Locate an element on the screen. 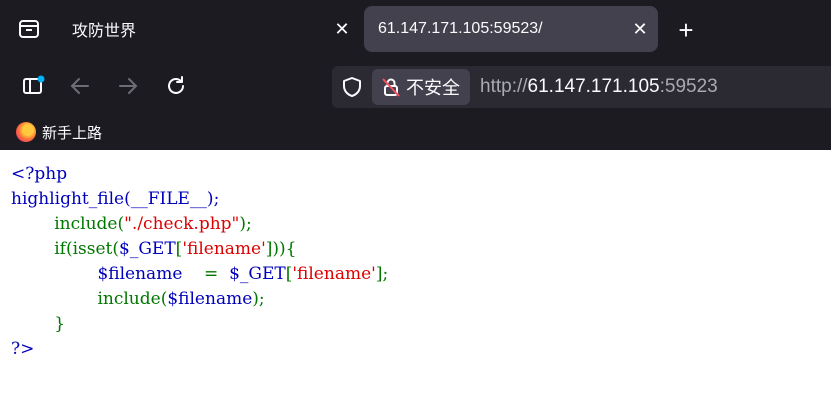 Image resolution: width=831 pixels, height=393 pixels. new-tab-button: + is located at coordinates (686, 30).